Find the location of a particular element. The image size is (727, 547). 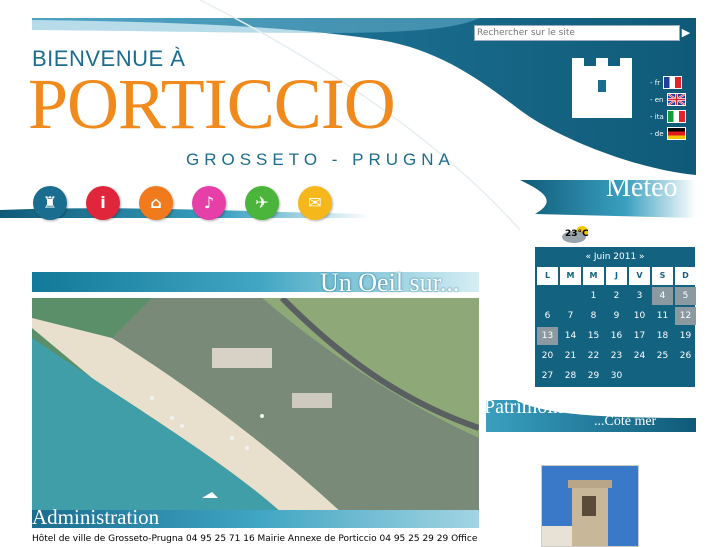

calendar-day-header: L is located at coordinates (547, 276).